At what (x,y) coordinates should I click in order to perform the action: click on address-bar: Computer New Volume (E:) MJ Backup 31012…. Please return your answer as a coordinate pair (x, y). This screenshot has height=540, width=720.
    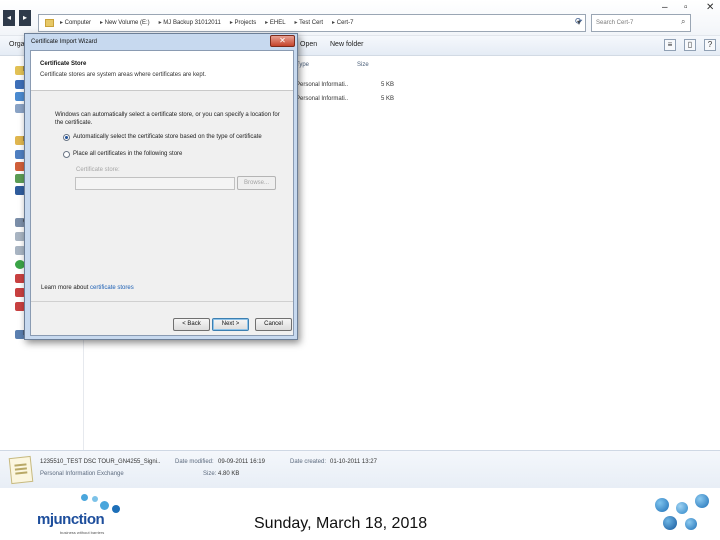
    Looking at the image, I should click on (312, 23).